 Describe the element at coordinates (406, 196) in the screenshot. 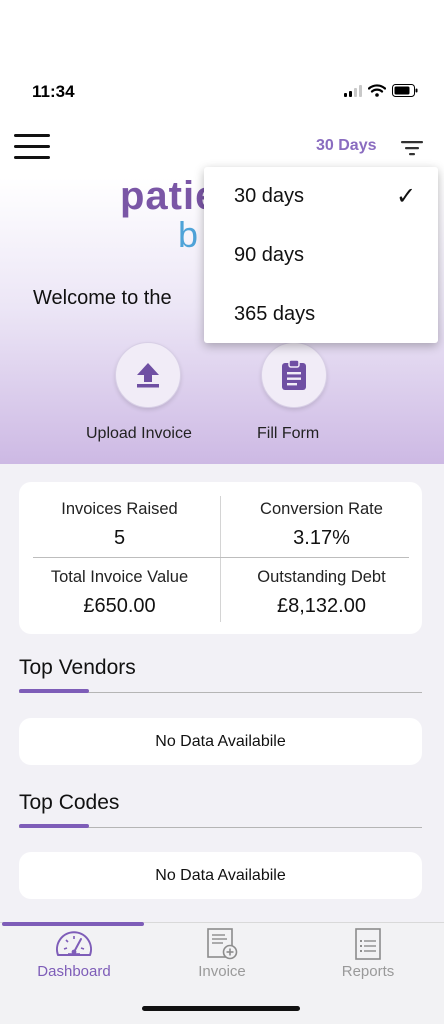

I see `checkmark-icon: ✓` at that location.